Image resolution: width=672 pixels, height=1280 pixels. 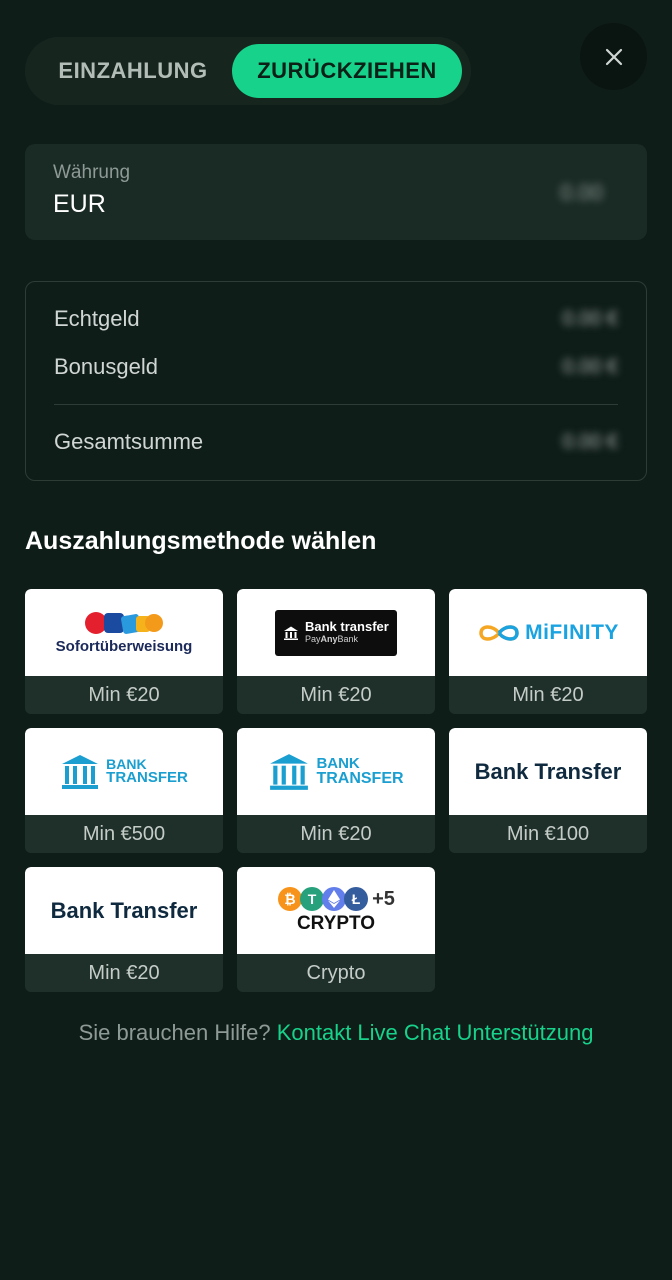 I want to click on method-bank-transfer-4: Bank Transfer Min €20, so click(x=124, y=929).